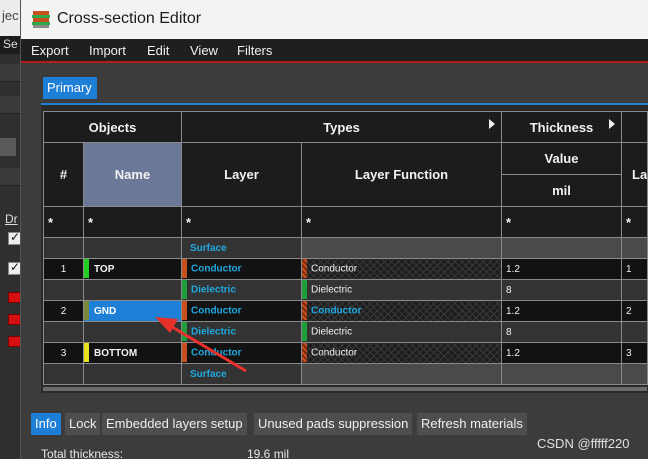  Describe the element at coordinates (63, 311) in the screenshot. I see `cell-number: 2` at that location.